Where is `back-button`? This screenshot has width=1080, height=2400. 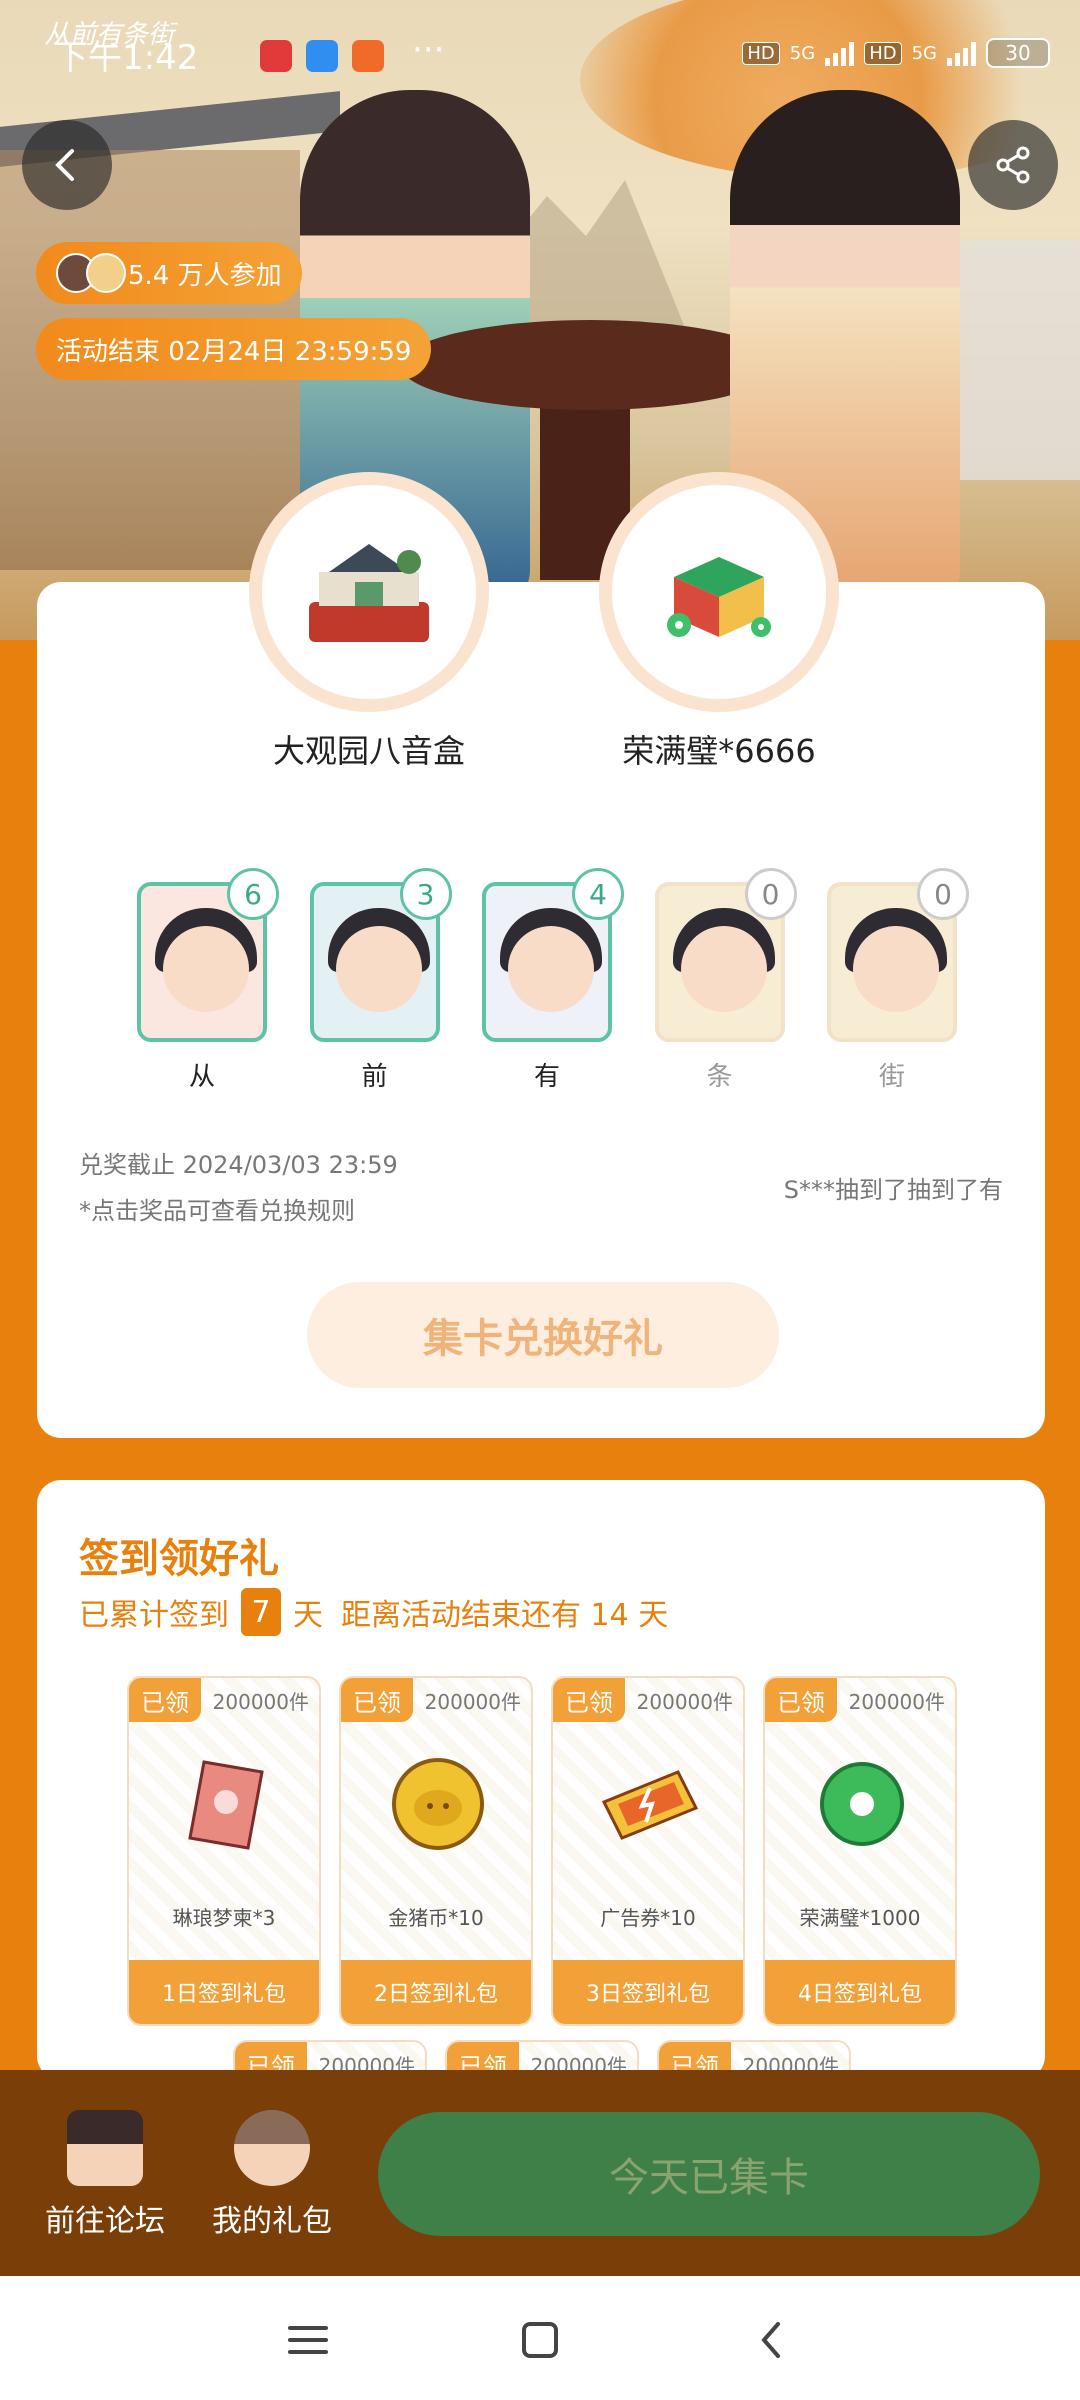
back-button is located at coordinates (67, 165).